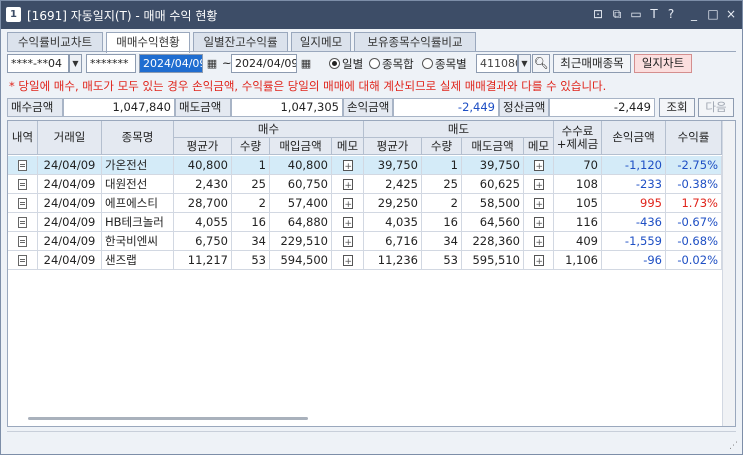  I want to click on buy-qty-cell: 16, so click(251, 222).